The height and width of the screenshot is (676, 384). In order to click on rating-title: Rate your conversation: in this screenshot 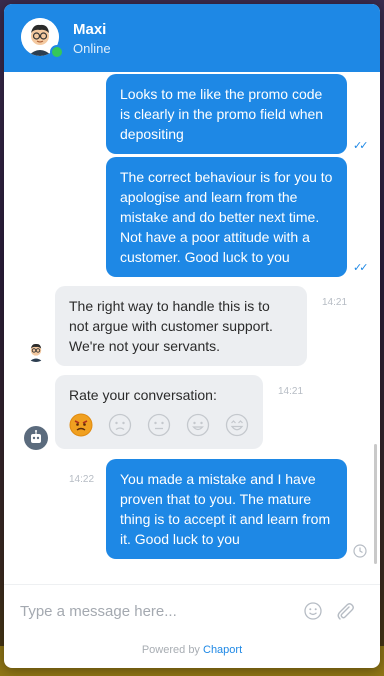, I will do `click(143, 395)`.